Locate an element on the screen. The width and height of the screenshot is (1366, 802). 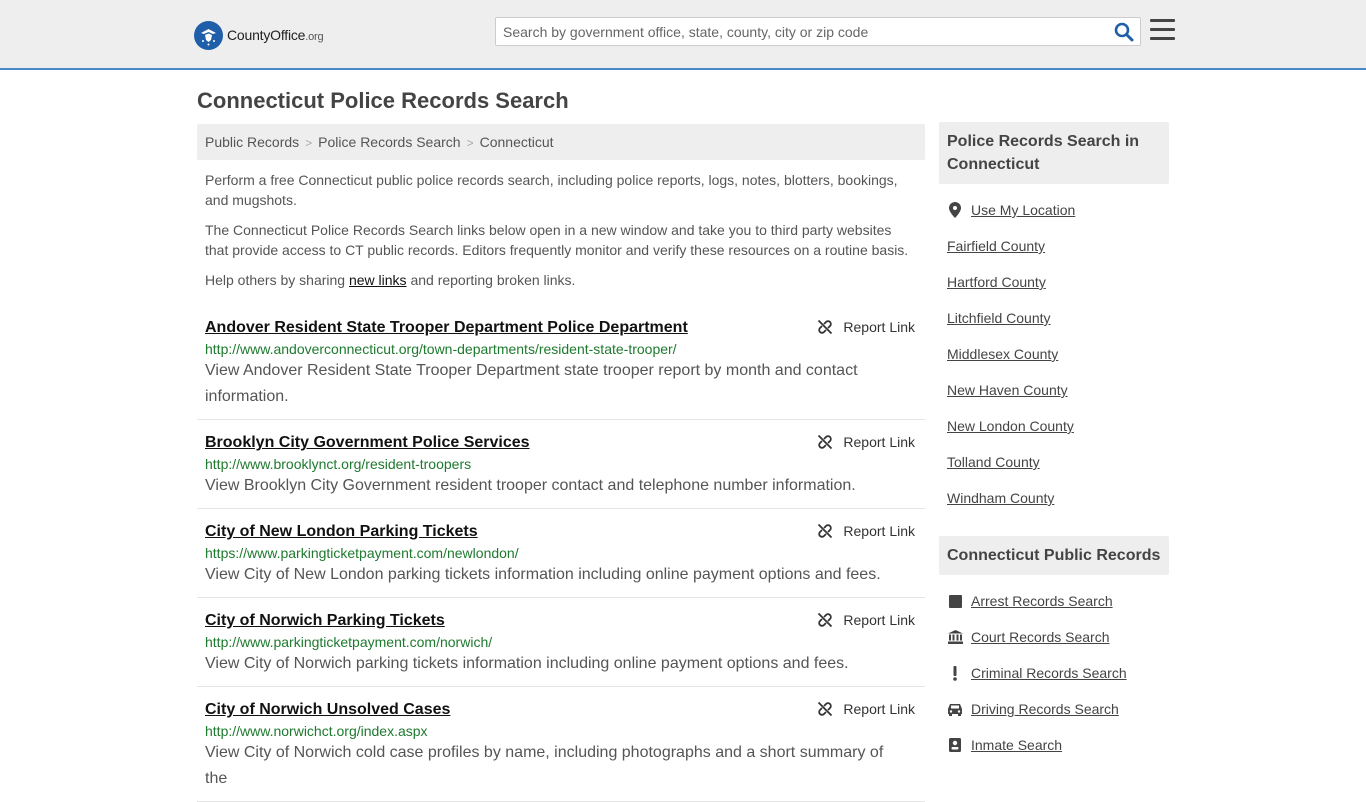
breadcrumb-connecticut: Connecticut is located at coordinates (517, 142).